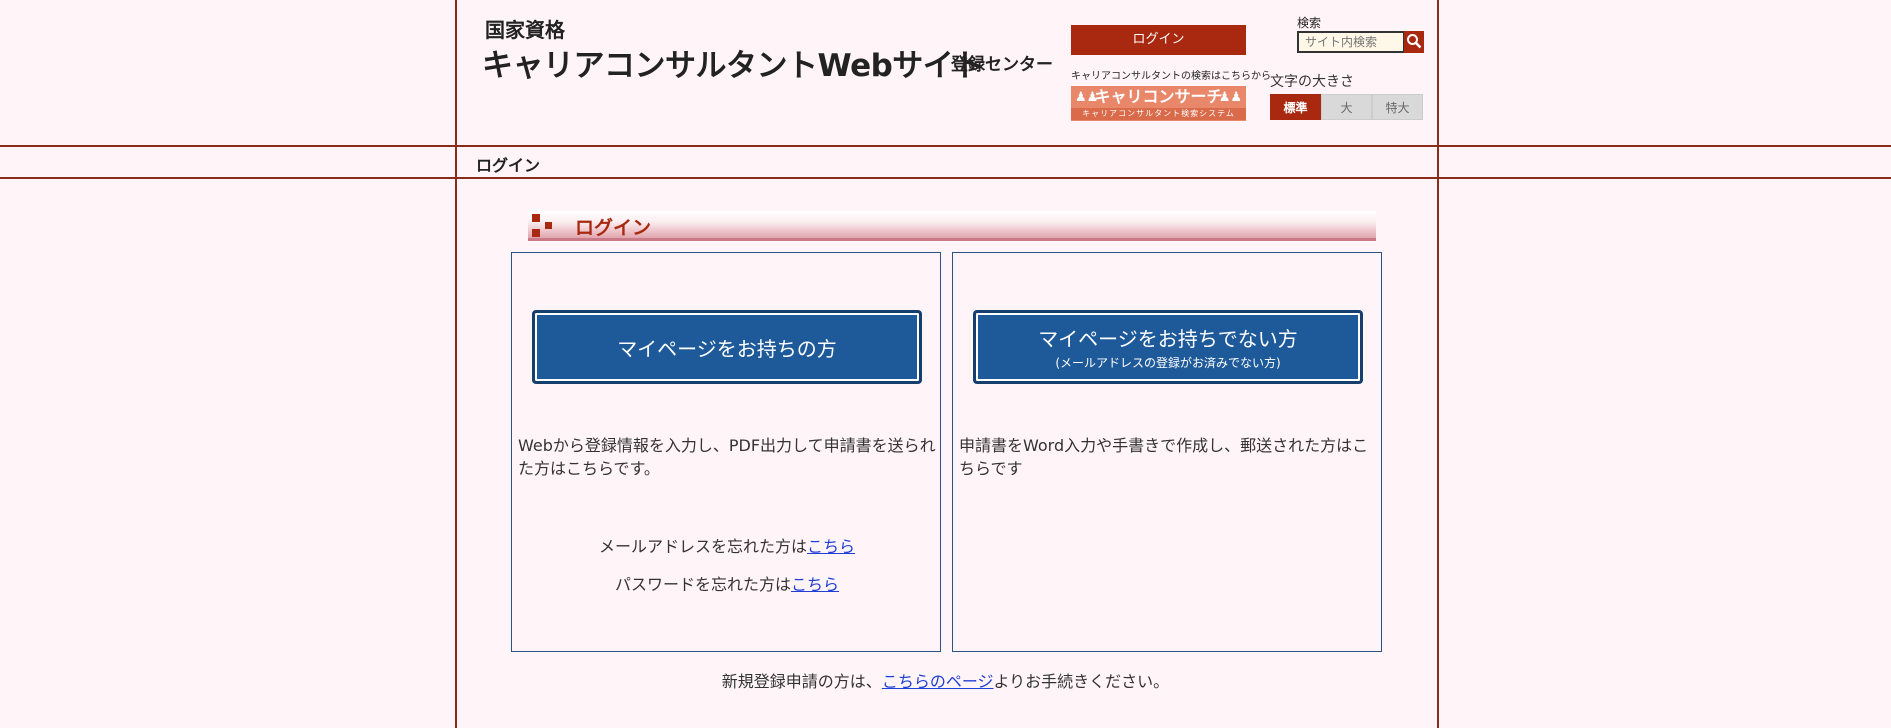 Image resolution: width=1891 pixels, height=728 pixels. What do you see at coordinates (1438, 364) in the screenshot?
I see `frame-line-right` at bounding box center [1438, 364].